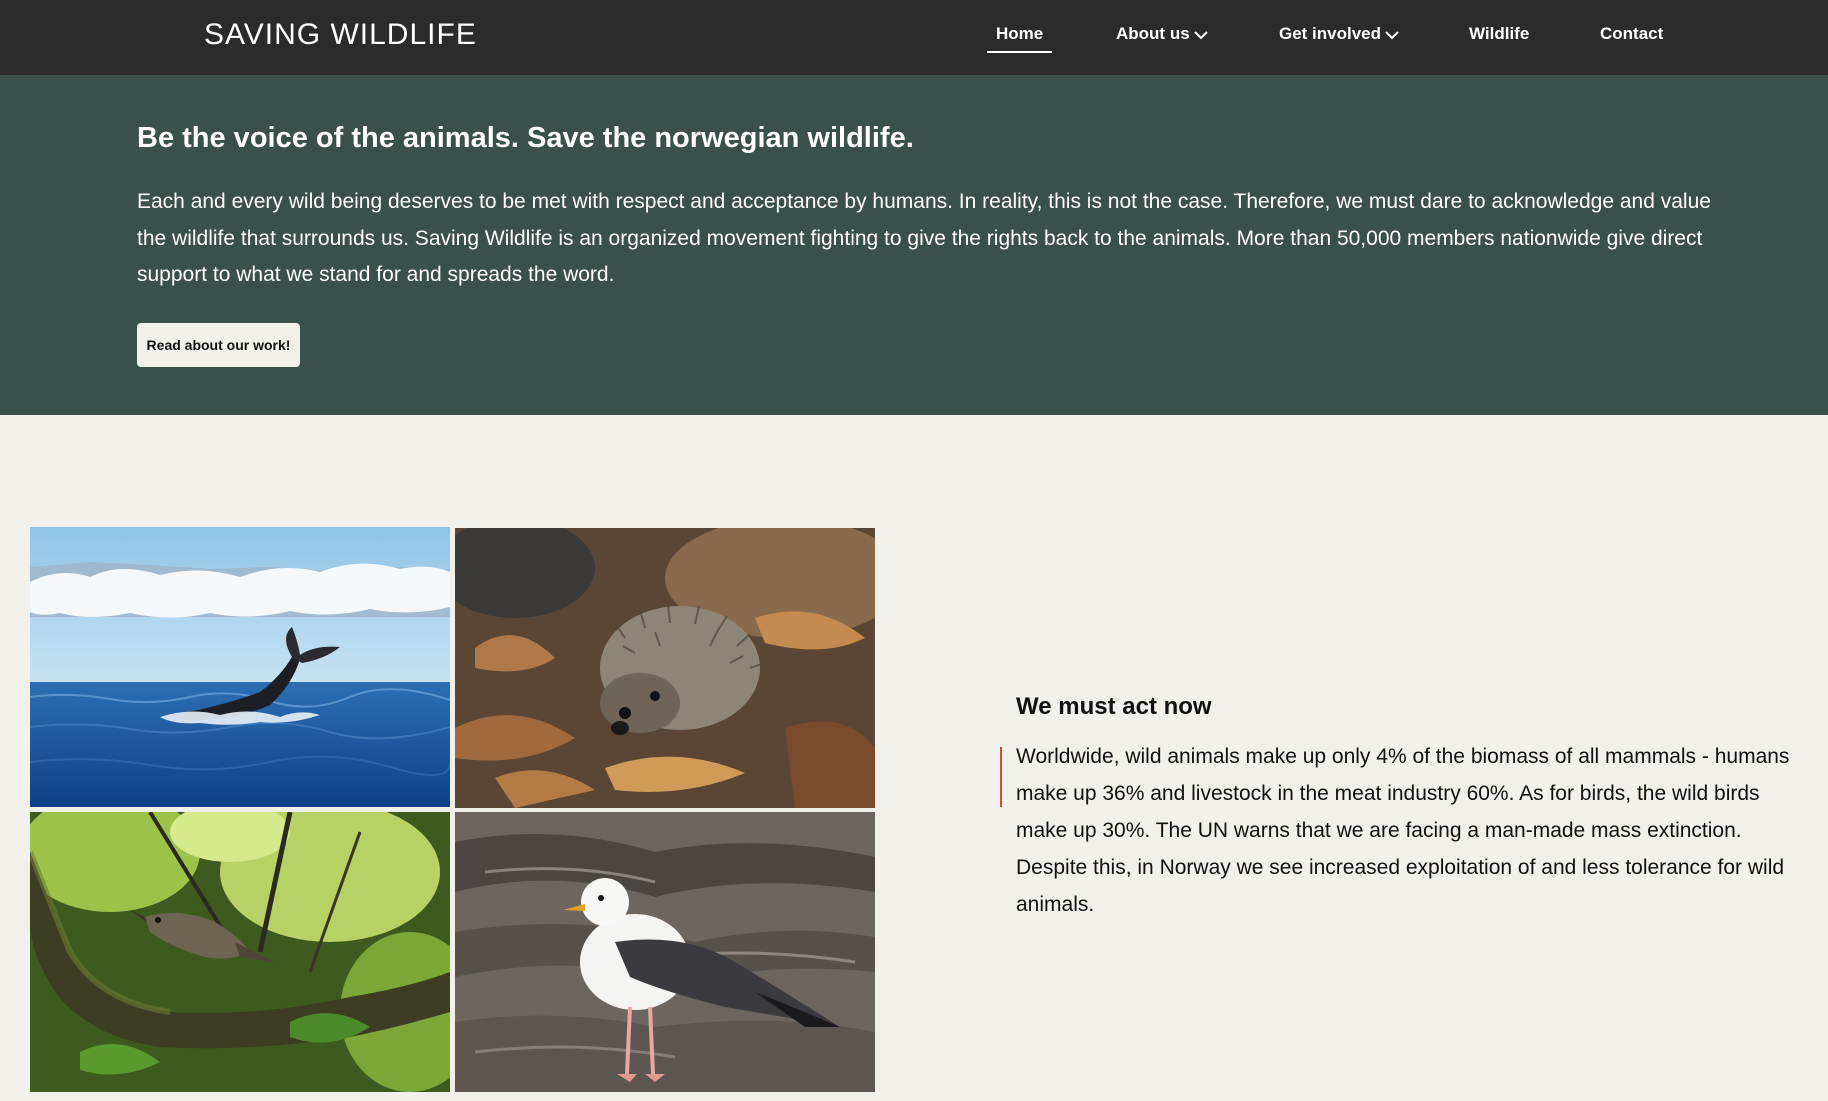  I want to click on nav-item-get-involved: Get involved, so click(1339, 34).